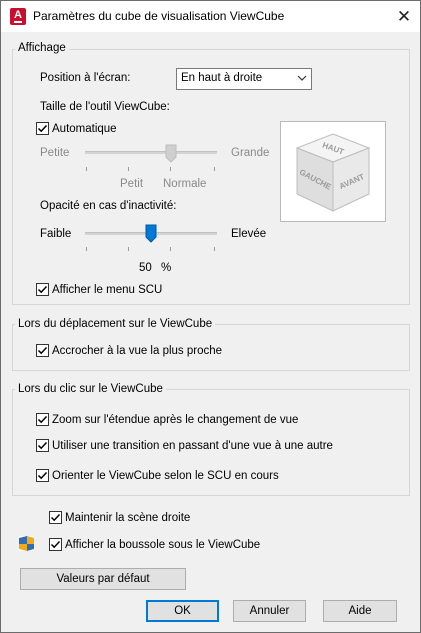 This screenshot has width=421, height=633. I want to click on automatic-checkbox, so click(42, 128).